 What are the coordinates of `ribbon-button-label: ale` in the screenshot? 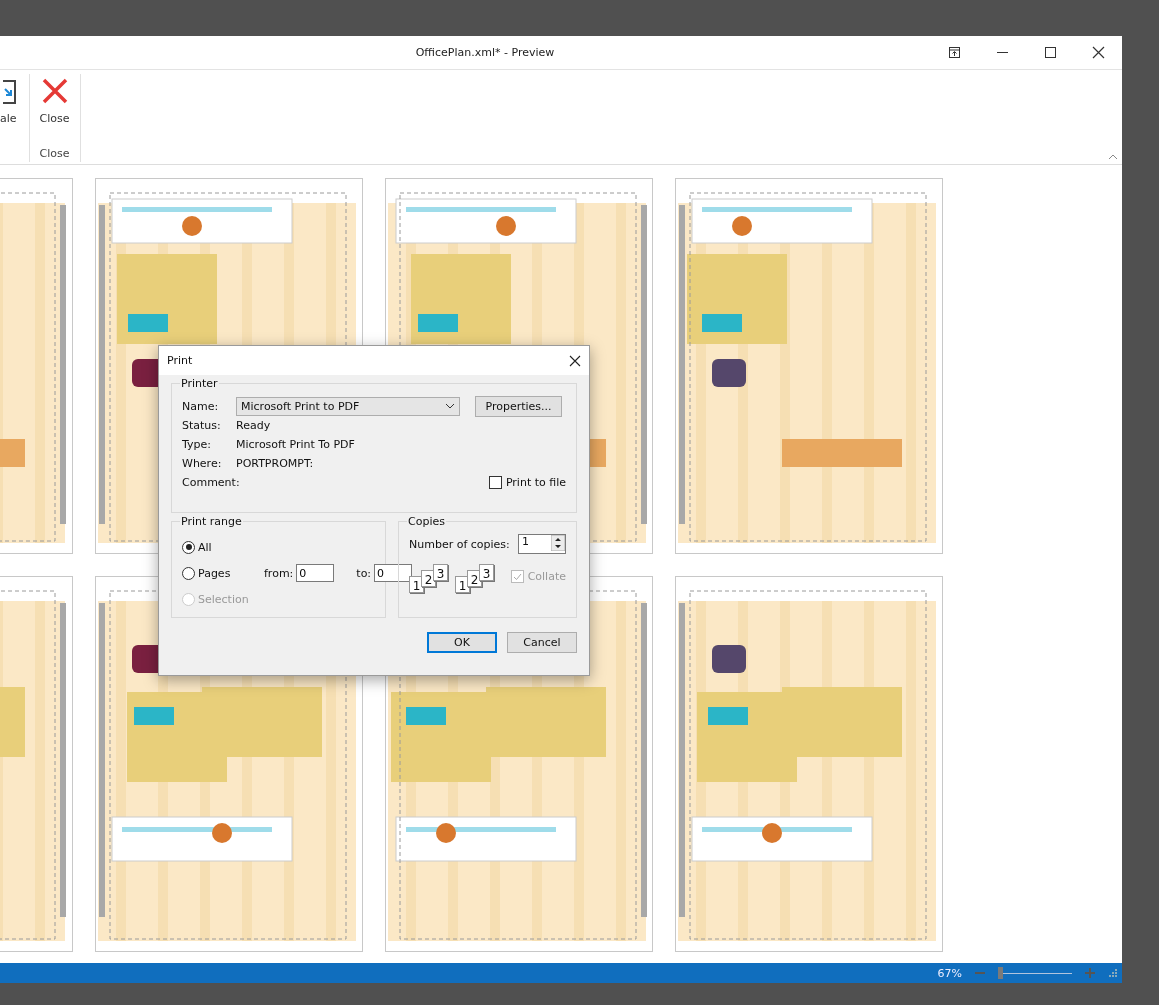 It's located at (8, 118).